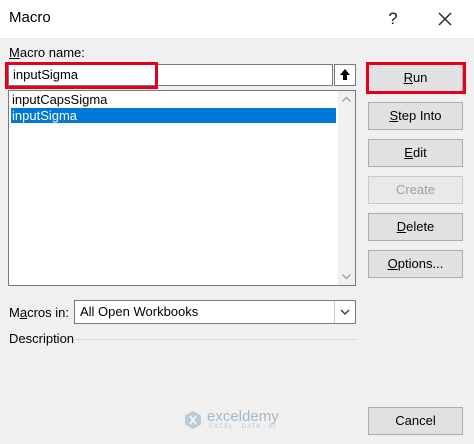 The height and width of the screenshot is (444, 474). Describe the element at coordinates (81, 75) in the screenshot. I see `macro-name-highlight` at that location.